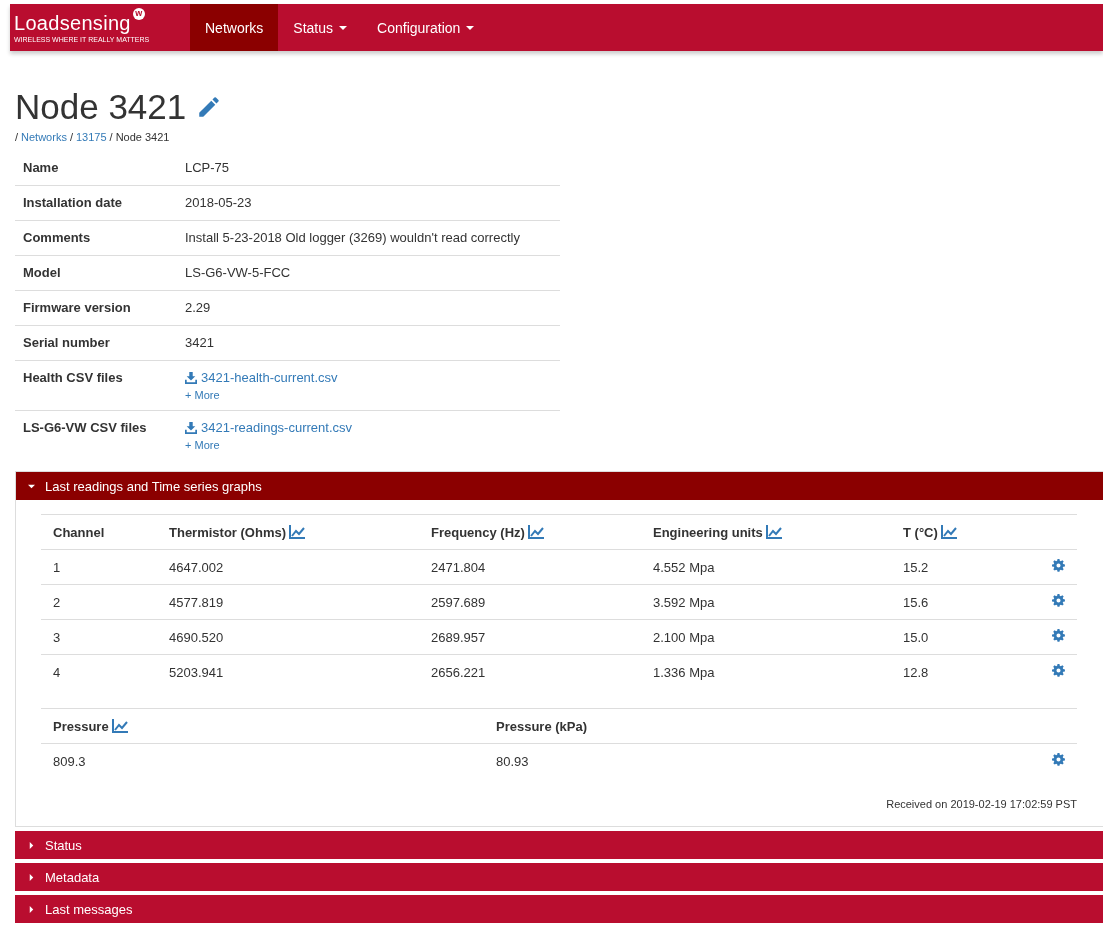  What do you see at coordinates (96, 203) in the screenshot?
I see `detail-label: Installation date` at bounding box center [96, 203].